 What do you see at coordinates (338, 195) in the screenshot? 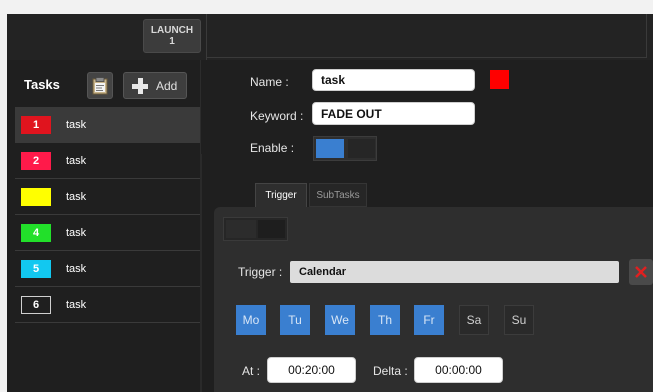
I see `tab-subtasks: SubTasks` at bounding box center [338, 195].